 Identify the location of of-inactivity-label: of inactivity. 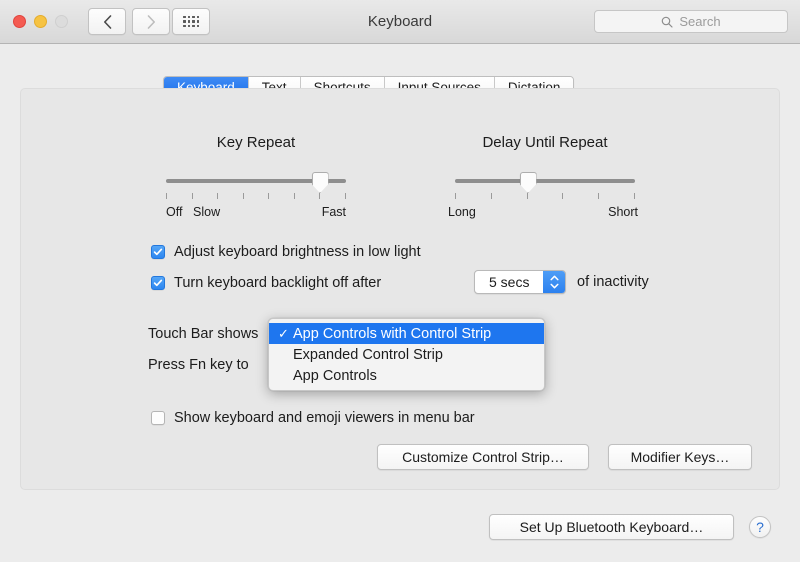
(613, 282).